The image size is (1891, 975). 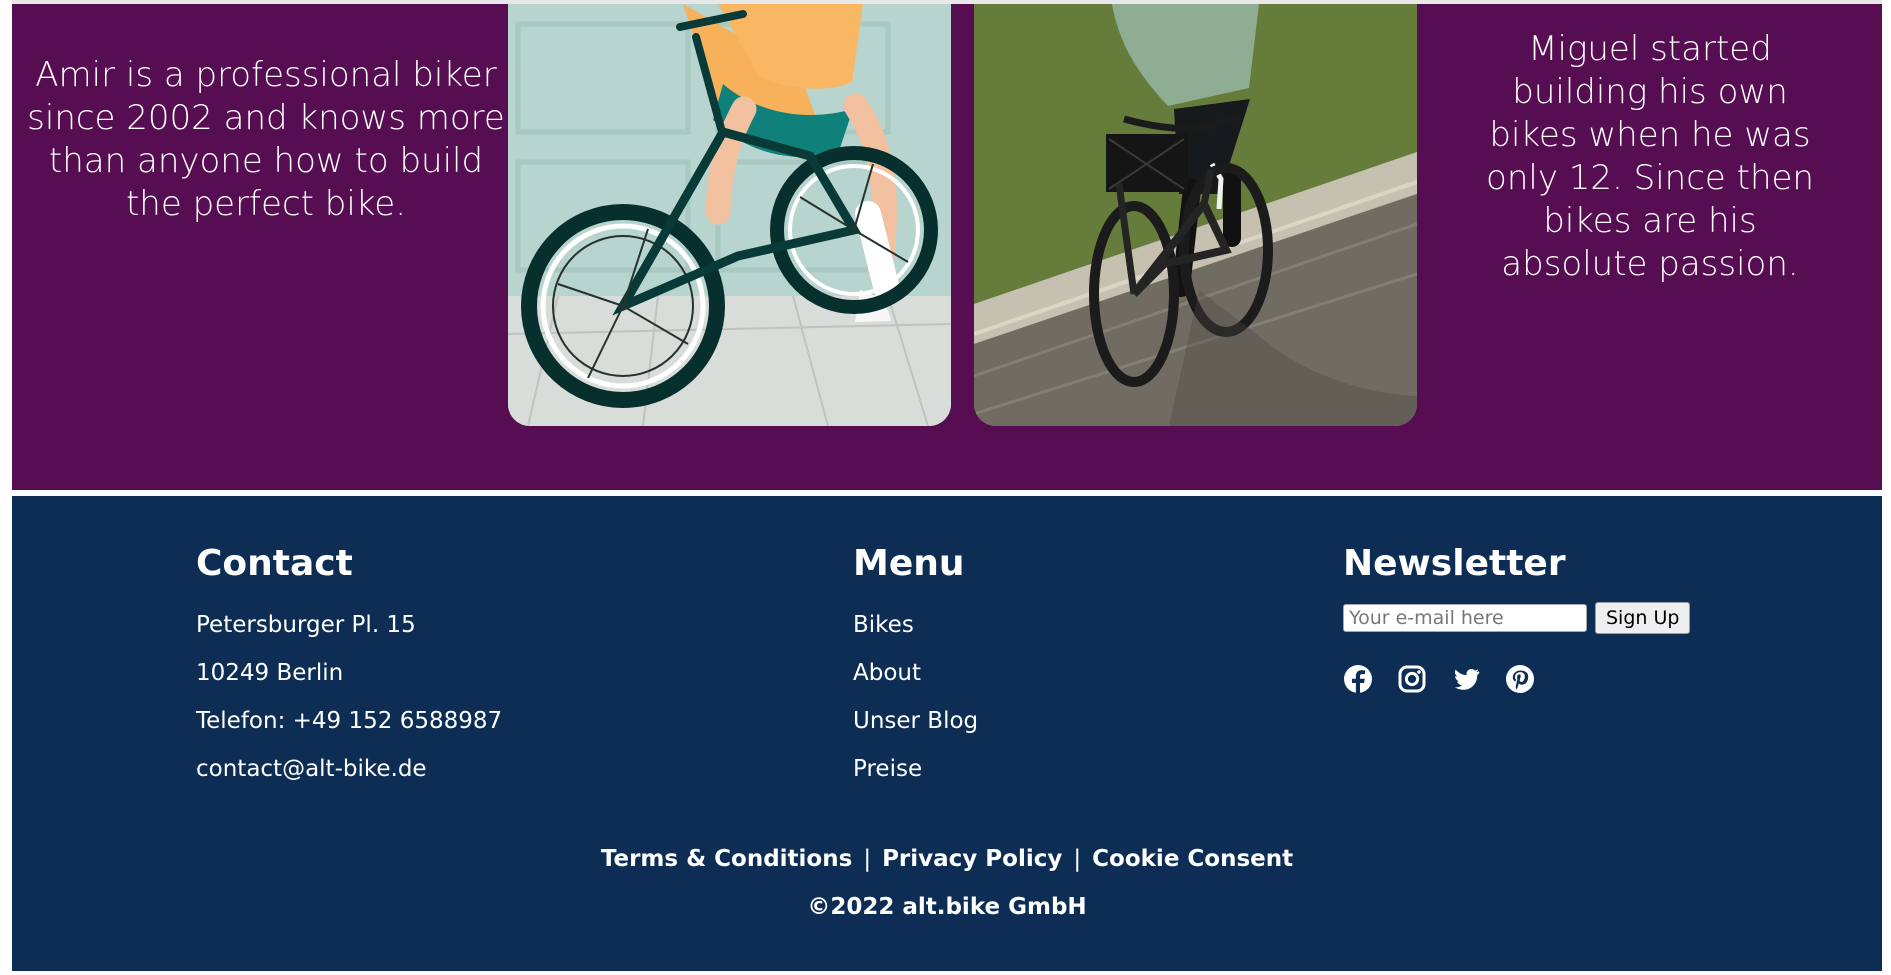 What do you see at coordinates (1023, 673) in the screenshot?
I see `menu-item-about: About` at bounding box center [1023, 673].